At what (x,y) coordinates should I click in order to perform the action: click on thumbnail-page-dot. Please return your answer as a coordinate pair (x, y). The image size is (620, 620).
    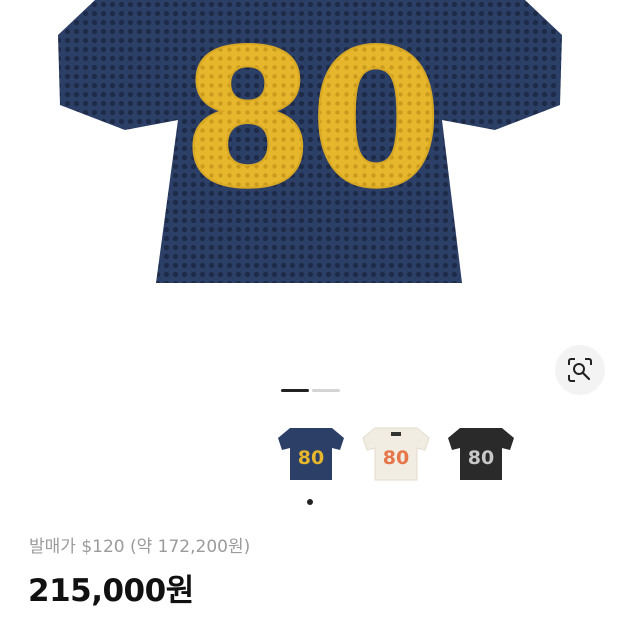
    Looking at the image, I should click on (310, 502).